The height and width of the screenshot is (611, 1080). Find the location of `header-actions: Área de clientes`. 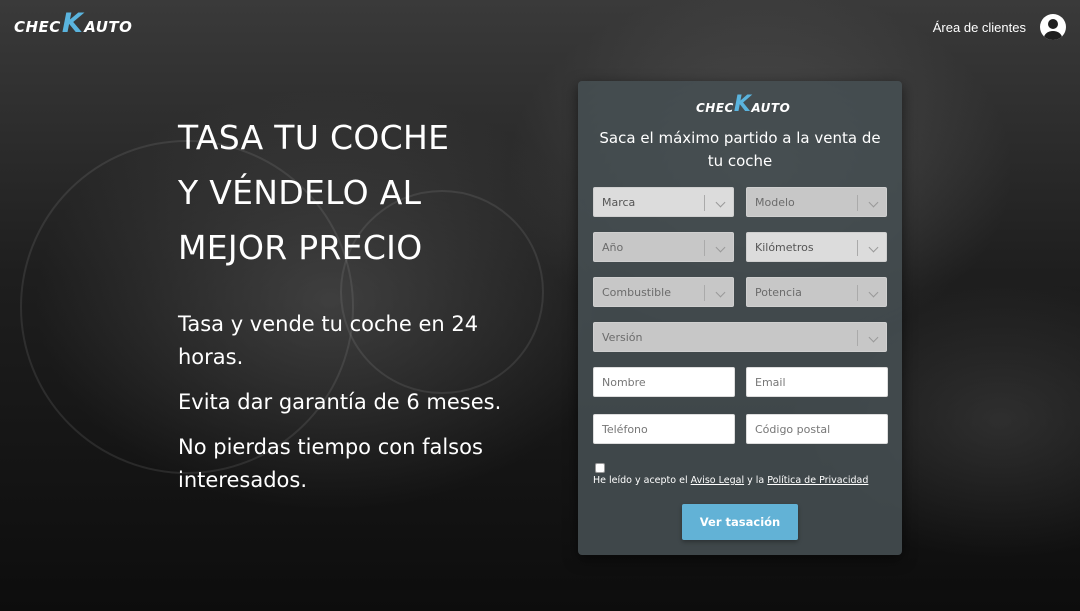

header-actions: Área de clientes is located at coordinates (999, 27).